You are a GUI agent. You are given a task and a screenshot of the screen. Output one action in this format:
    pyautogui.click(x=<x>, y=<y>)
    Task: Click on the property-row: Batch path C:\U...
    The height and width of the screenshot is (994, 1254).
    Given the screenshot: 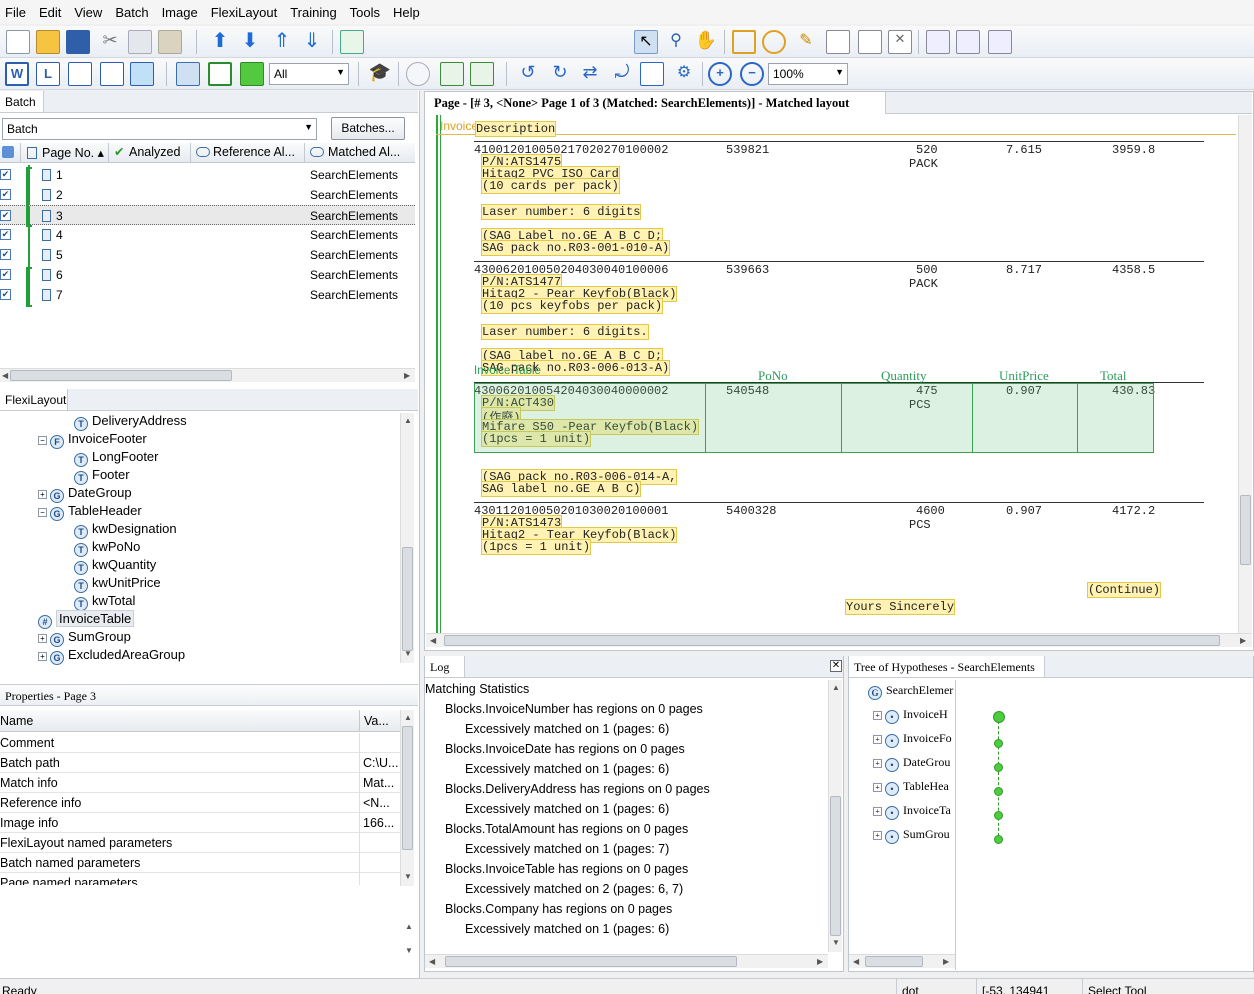 What is the action you would take?
    pyautogui.click(x=200, y=763)
    